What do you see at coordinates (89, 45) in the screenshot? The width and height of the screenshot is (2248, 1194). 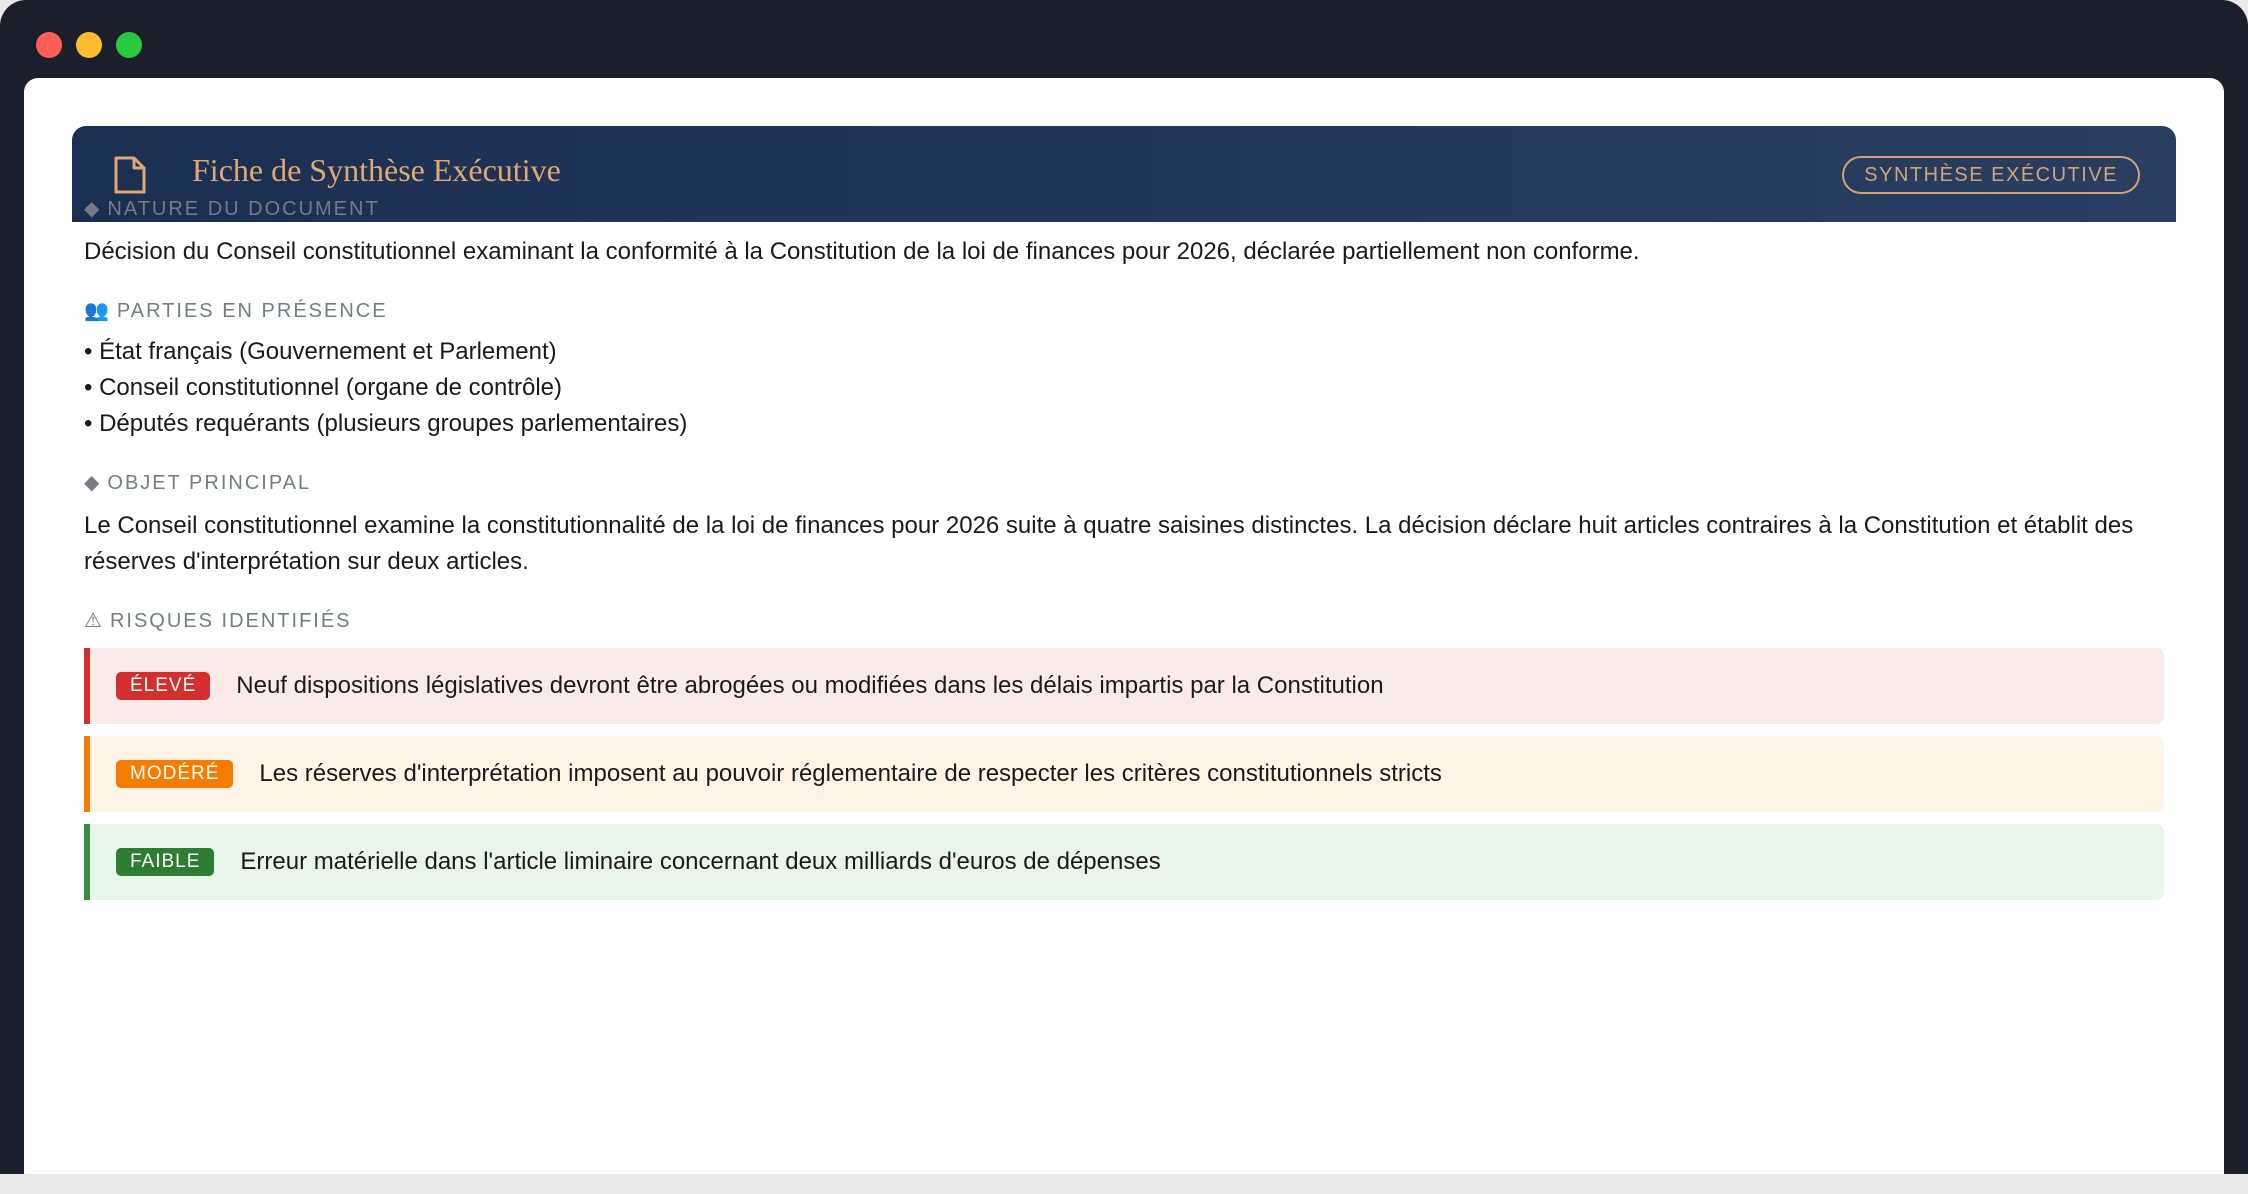 I see `minimize-window-button` at bounding box center [89, 45].